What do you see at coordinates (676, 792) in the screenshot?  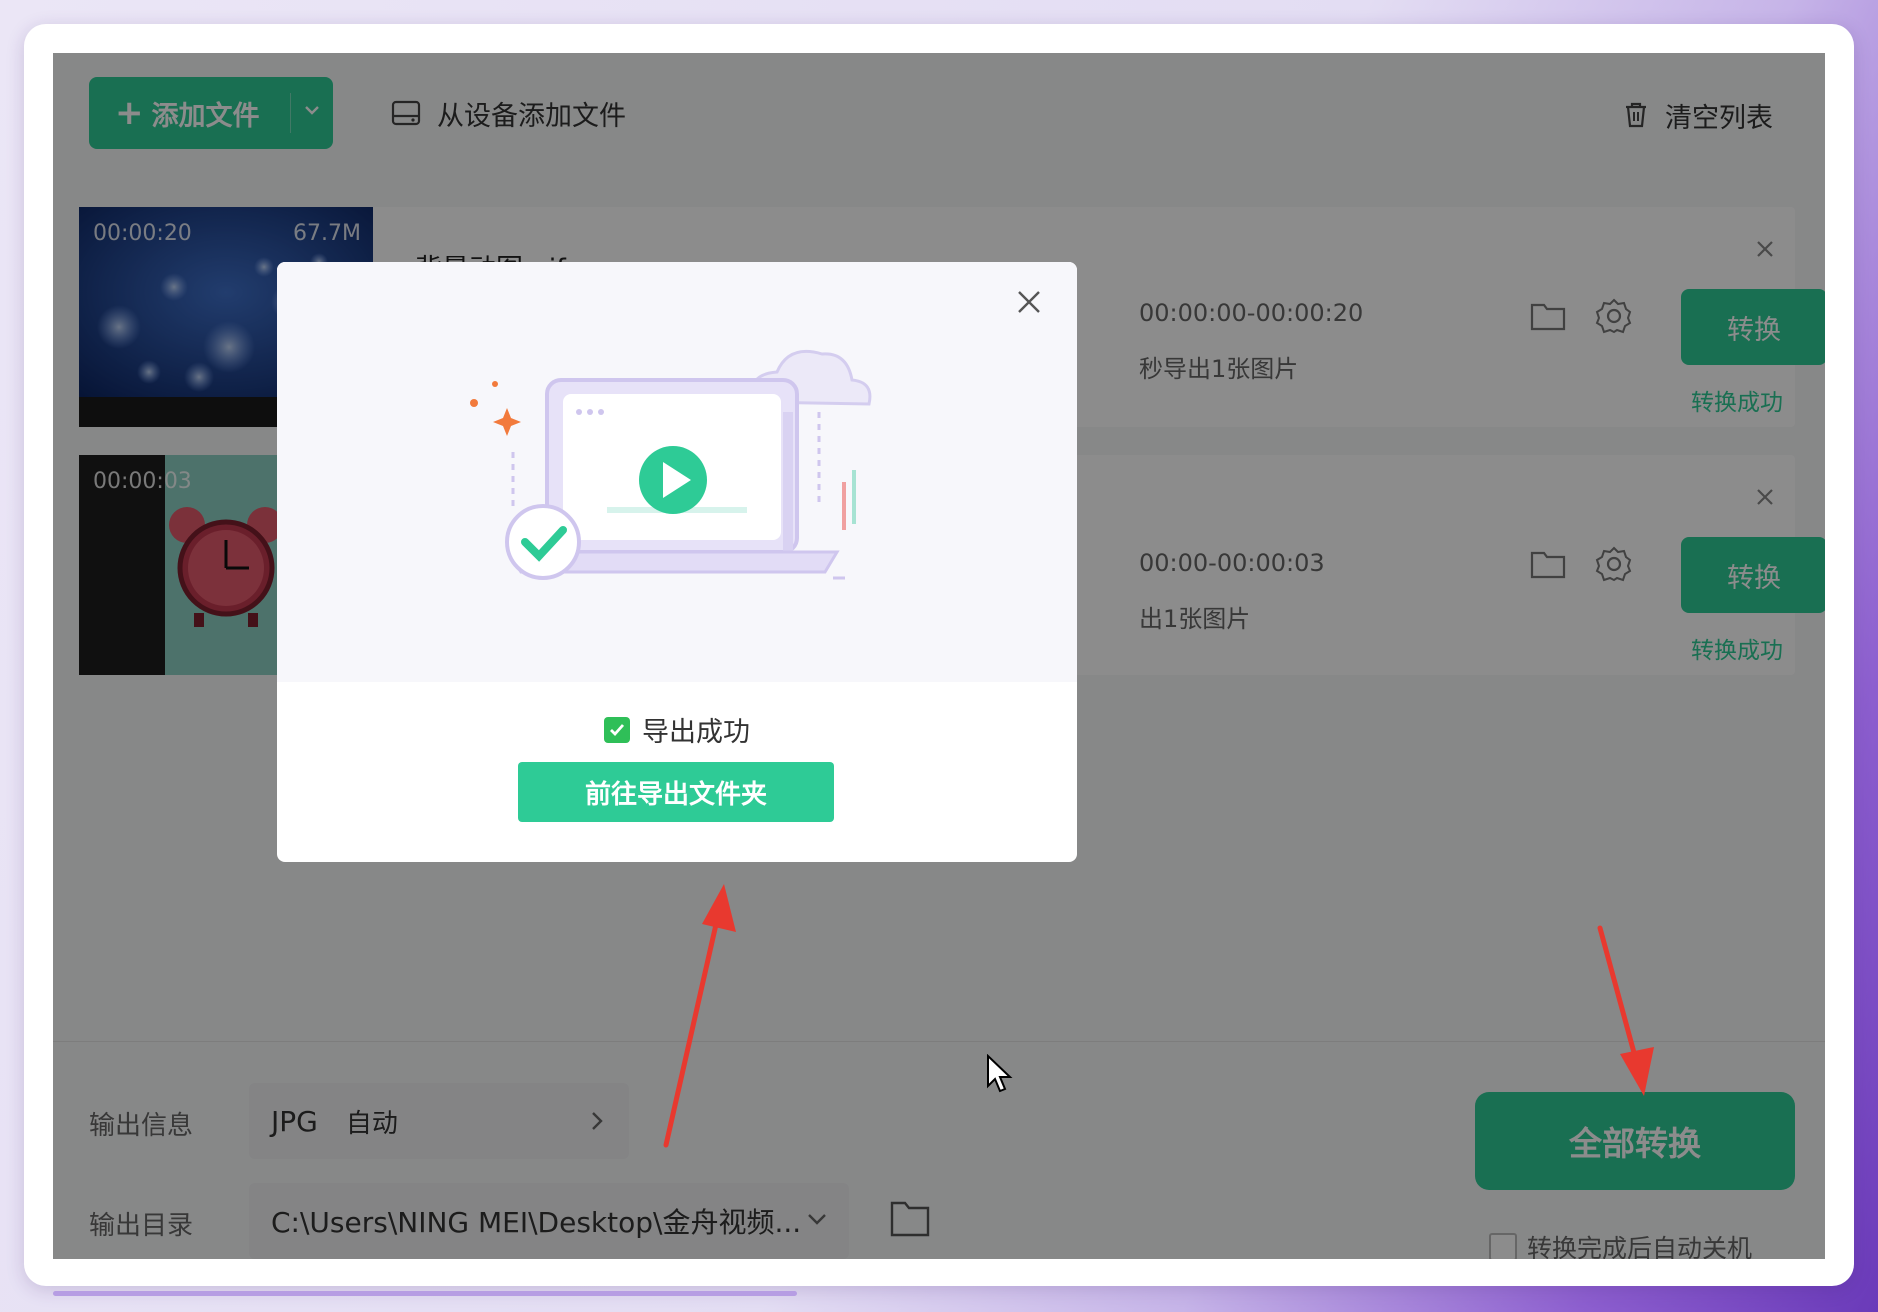 I see `open-export-folder-button: 前往导出文件夹` at bounding box center [676, 792].